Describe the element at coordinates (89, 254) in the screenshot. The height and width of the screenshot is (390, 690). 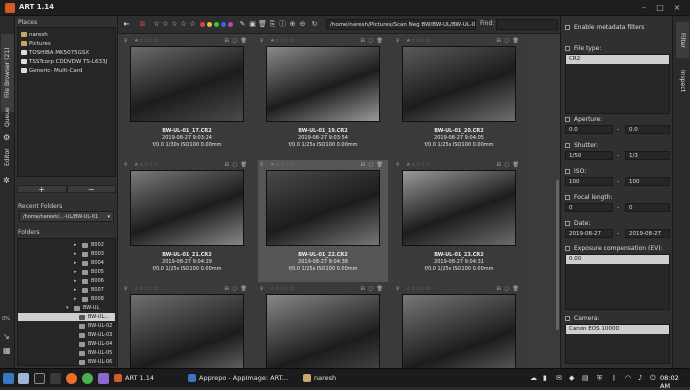
I see `folder-item: ▸ B003` at that location.